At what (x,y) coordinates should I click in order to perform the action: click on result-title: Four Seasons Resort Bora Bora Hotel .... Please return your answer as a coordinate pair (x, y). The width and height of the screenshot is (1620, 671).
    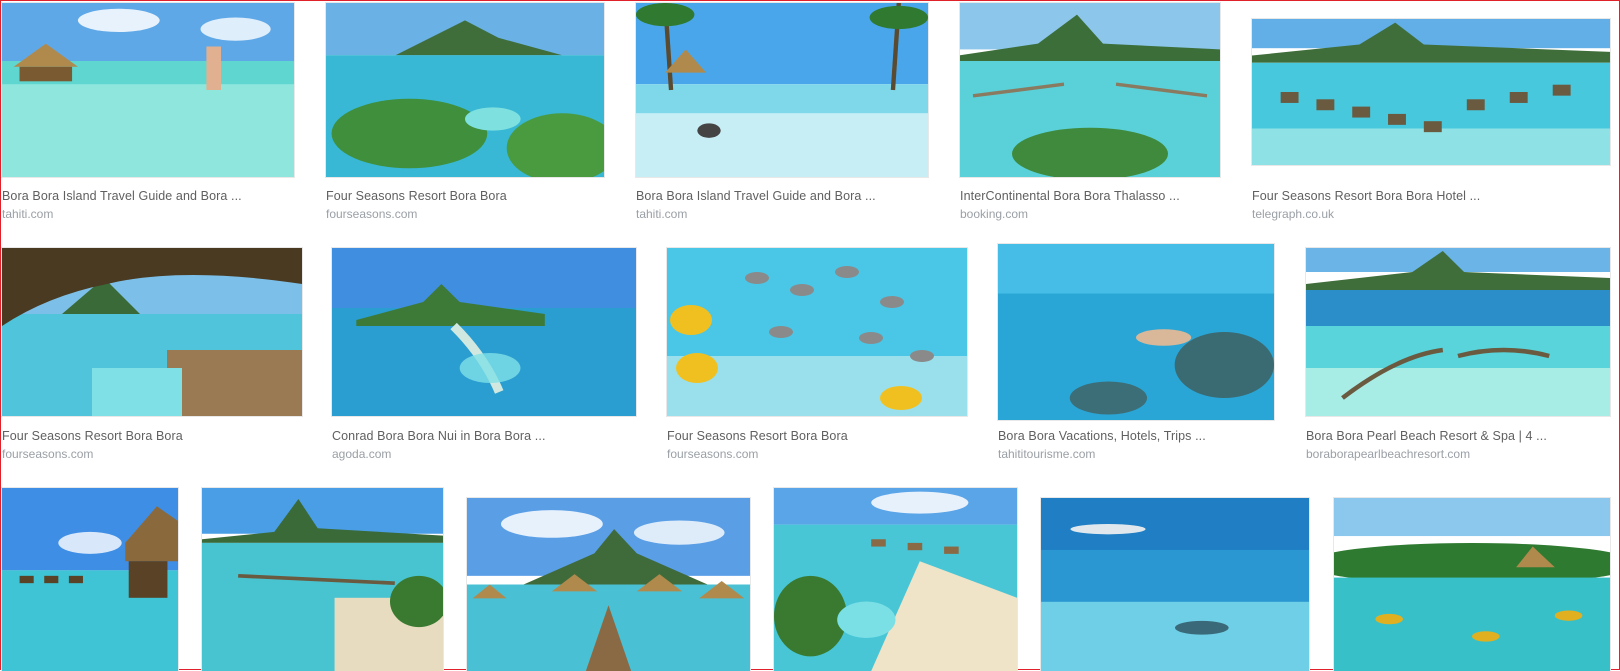
    Looking at the image, I should click on (1366, 196).